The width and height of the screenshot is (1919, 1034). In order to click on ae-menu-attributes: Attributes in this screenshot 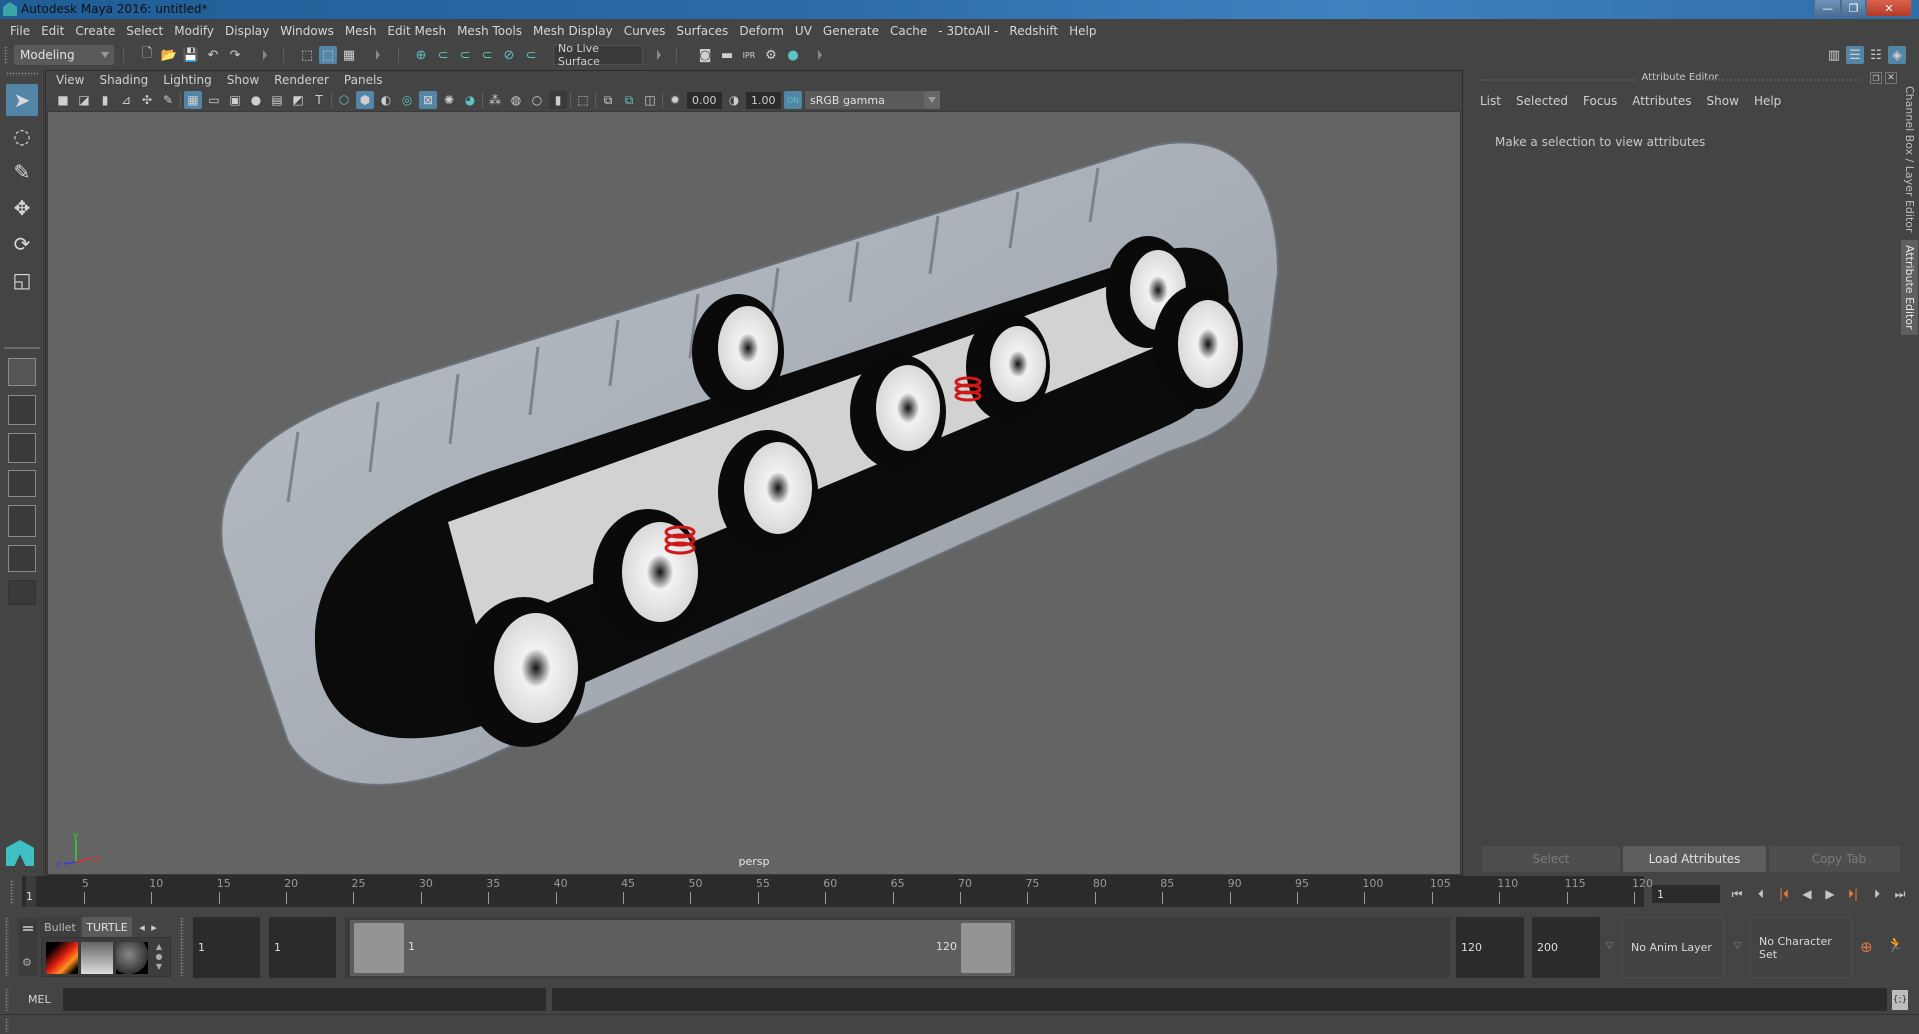, I will do `click(1661, 101)`.